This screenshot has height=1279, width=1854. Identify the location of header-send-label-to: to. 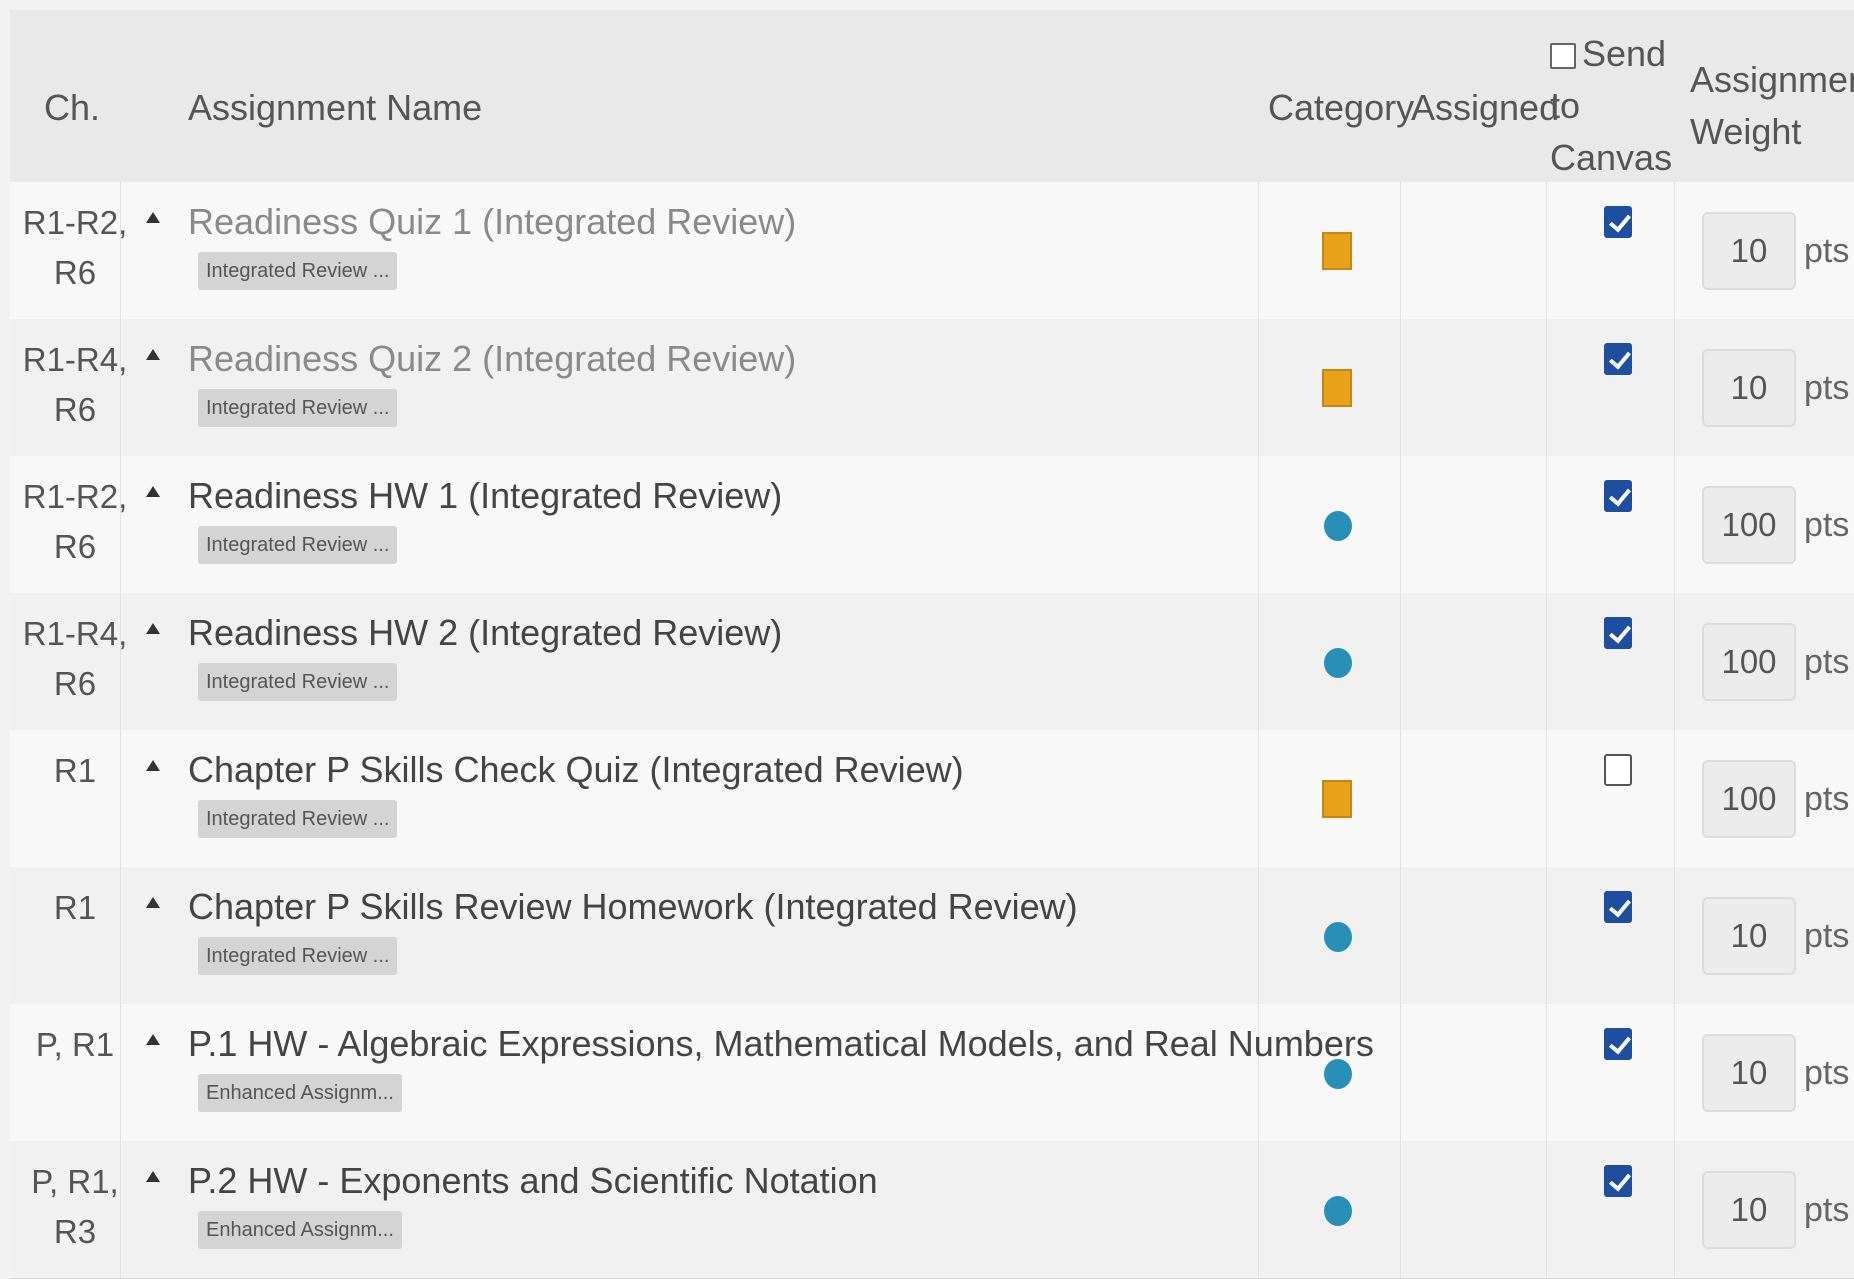
(1565, 105).